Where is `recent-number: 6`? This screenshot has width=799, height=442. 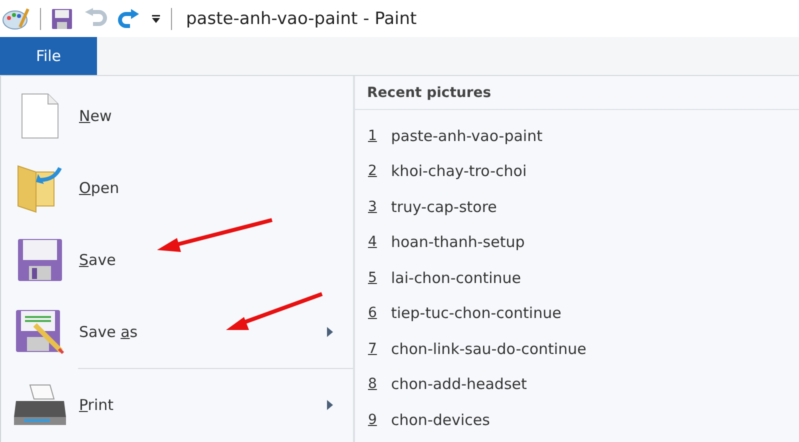
recent-number: 6 is located at coordinates (373, 313).